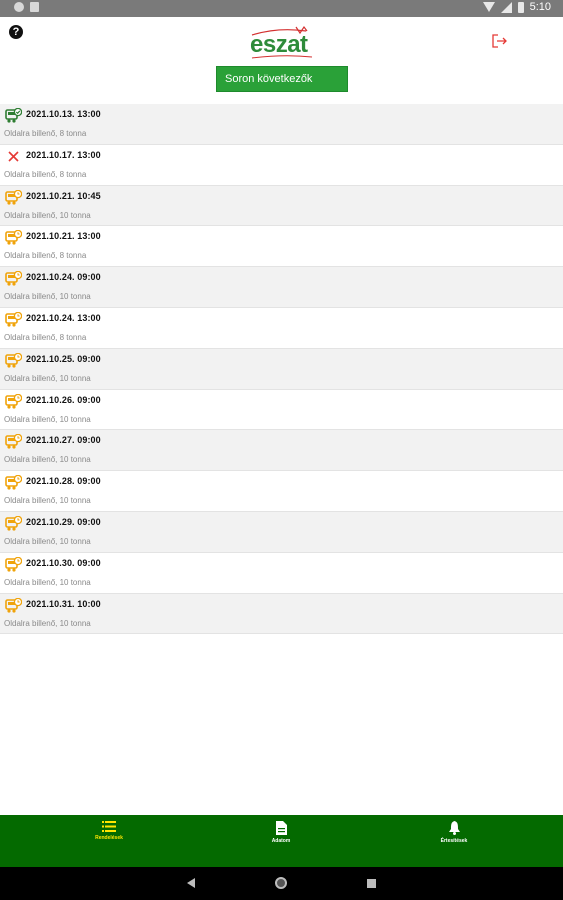 The width and height of the screenshot is (563, 900). Describe the element at coordinates (454, 841) in the screenshot. I see `nav-label: Értesítések` at that location.